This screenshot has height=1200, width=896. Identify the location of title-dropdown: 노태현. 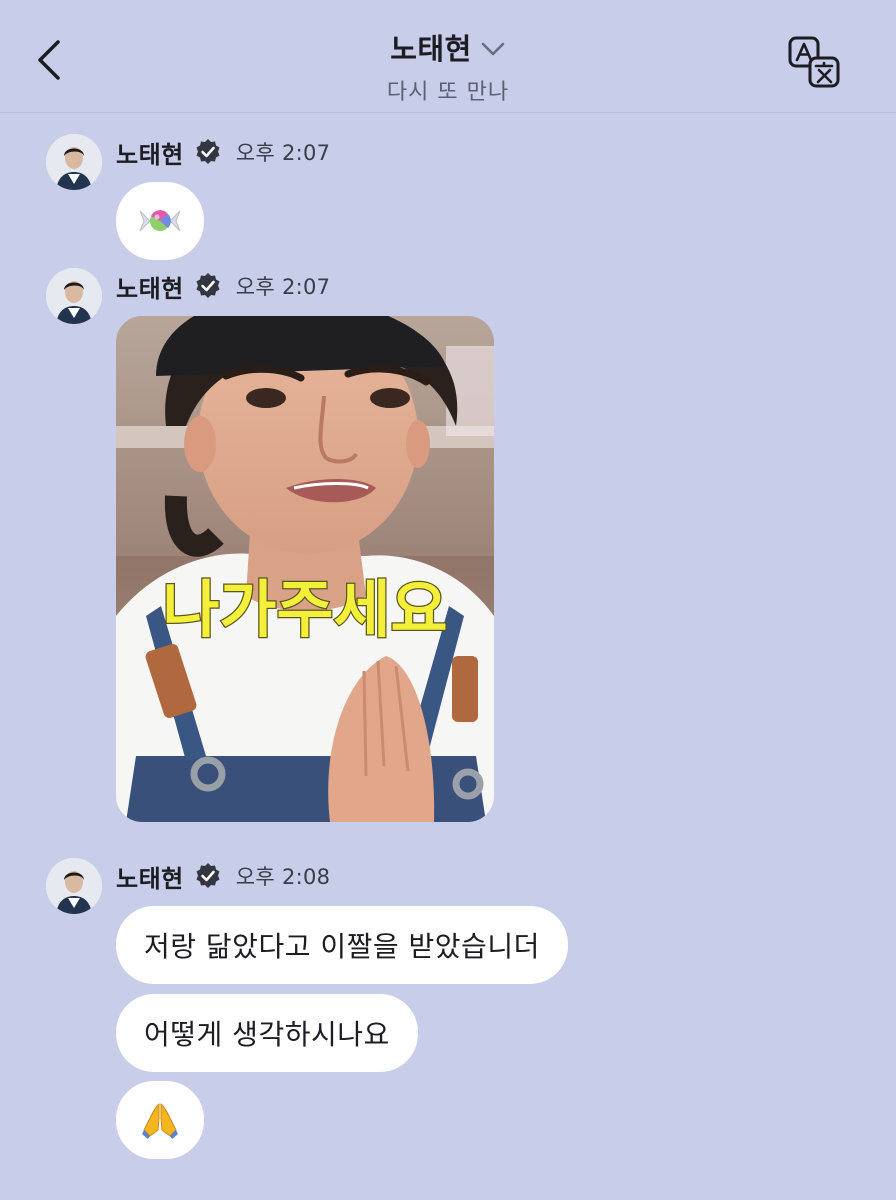
(448, 47).